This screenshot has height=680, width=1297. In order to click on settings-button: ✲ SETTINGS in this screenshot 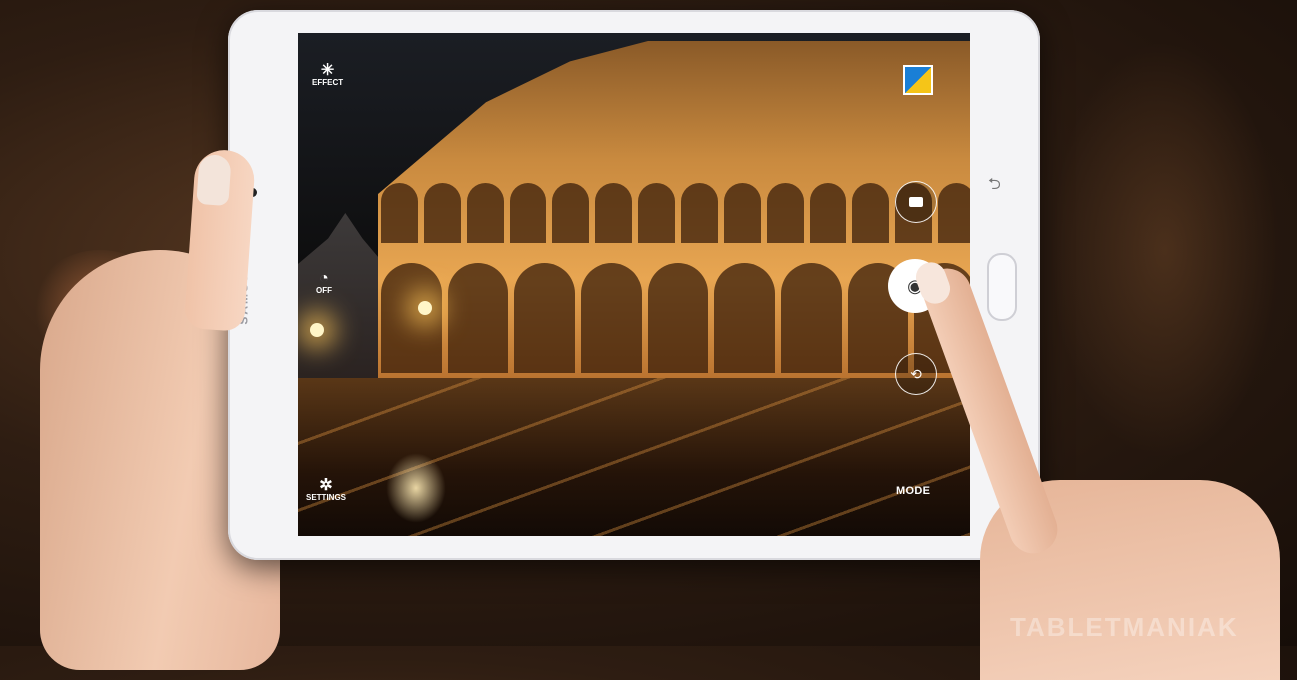, I will do `click(326, 490)`.